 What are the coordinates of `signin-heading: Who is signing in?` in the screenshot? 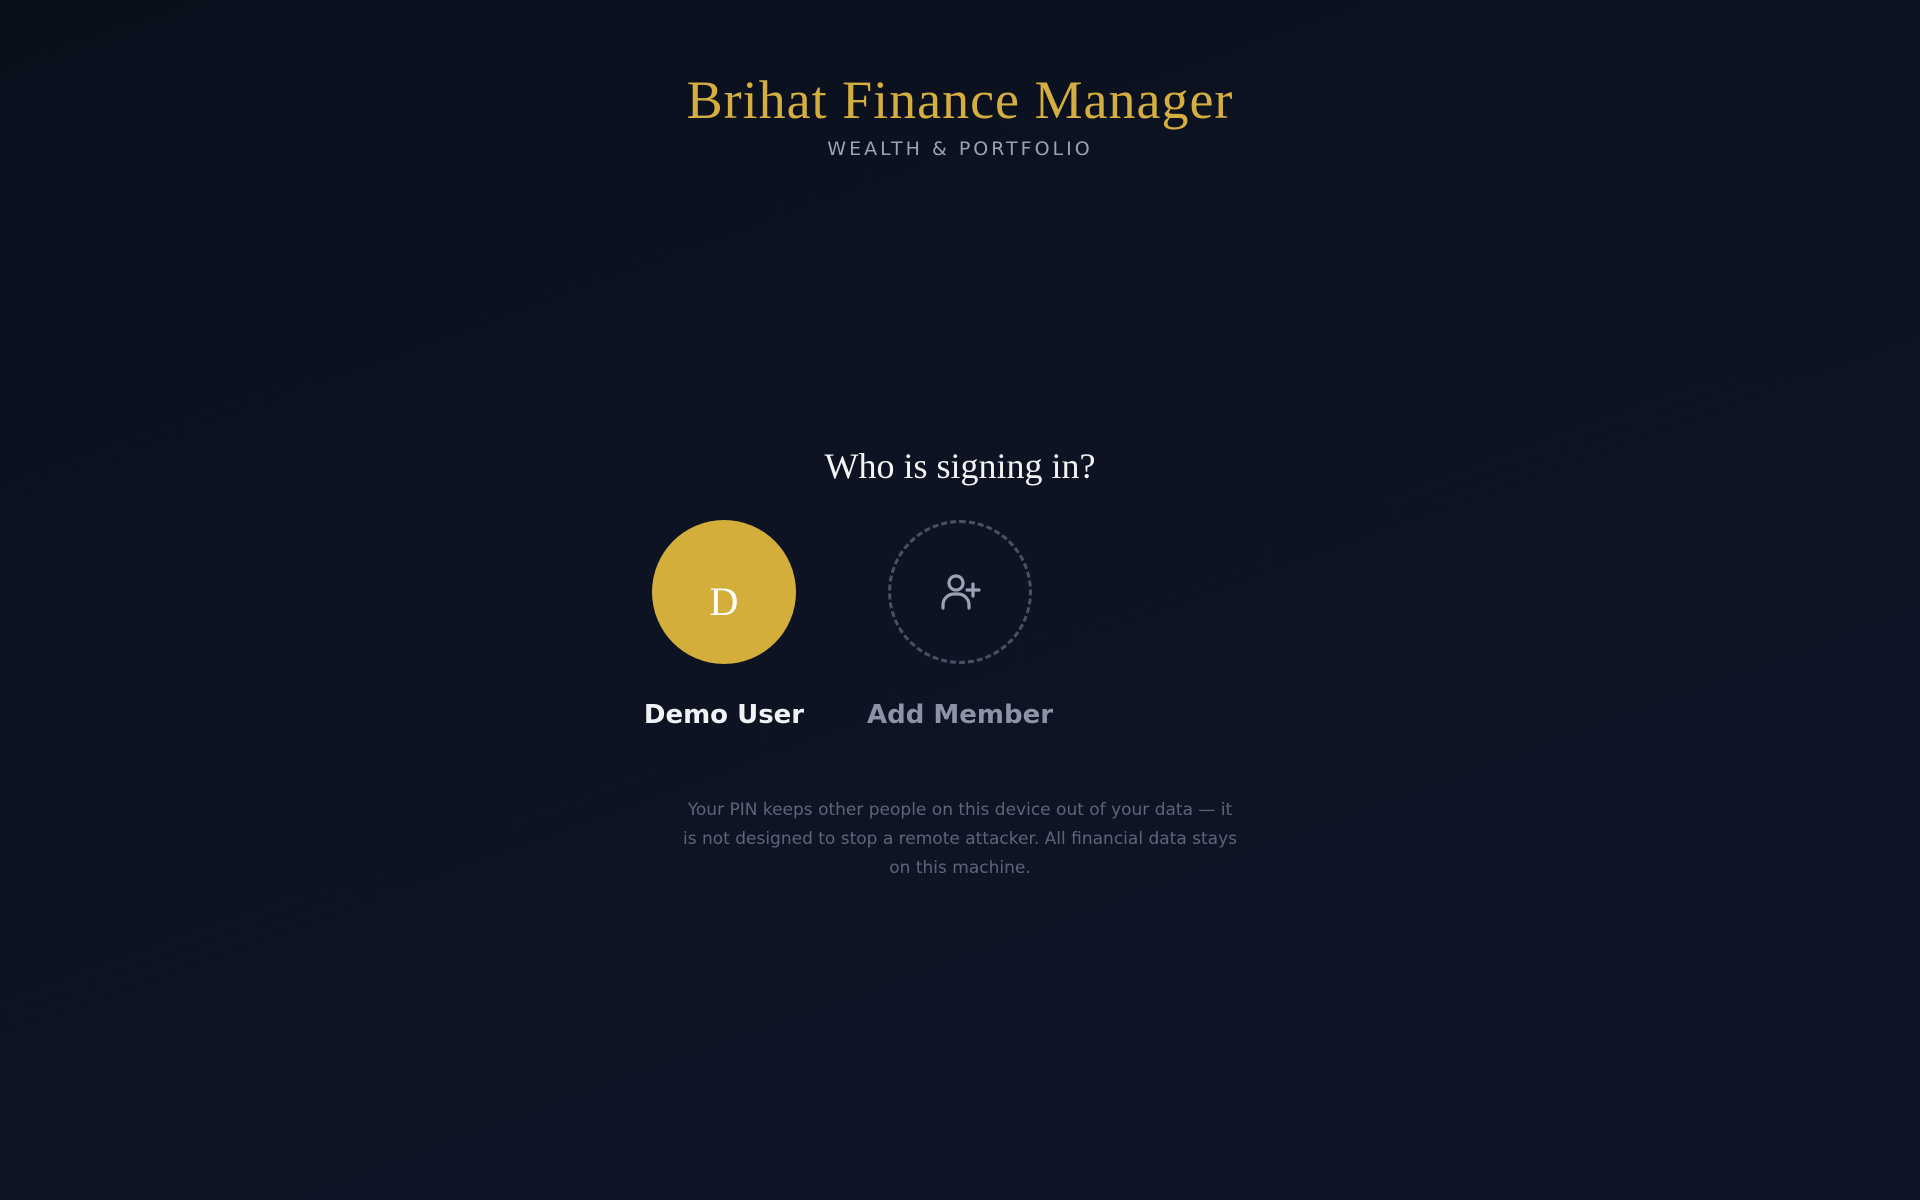 It's located at (960, 466).